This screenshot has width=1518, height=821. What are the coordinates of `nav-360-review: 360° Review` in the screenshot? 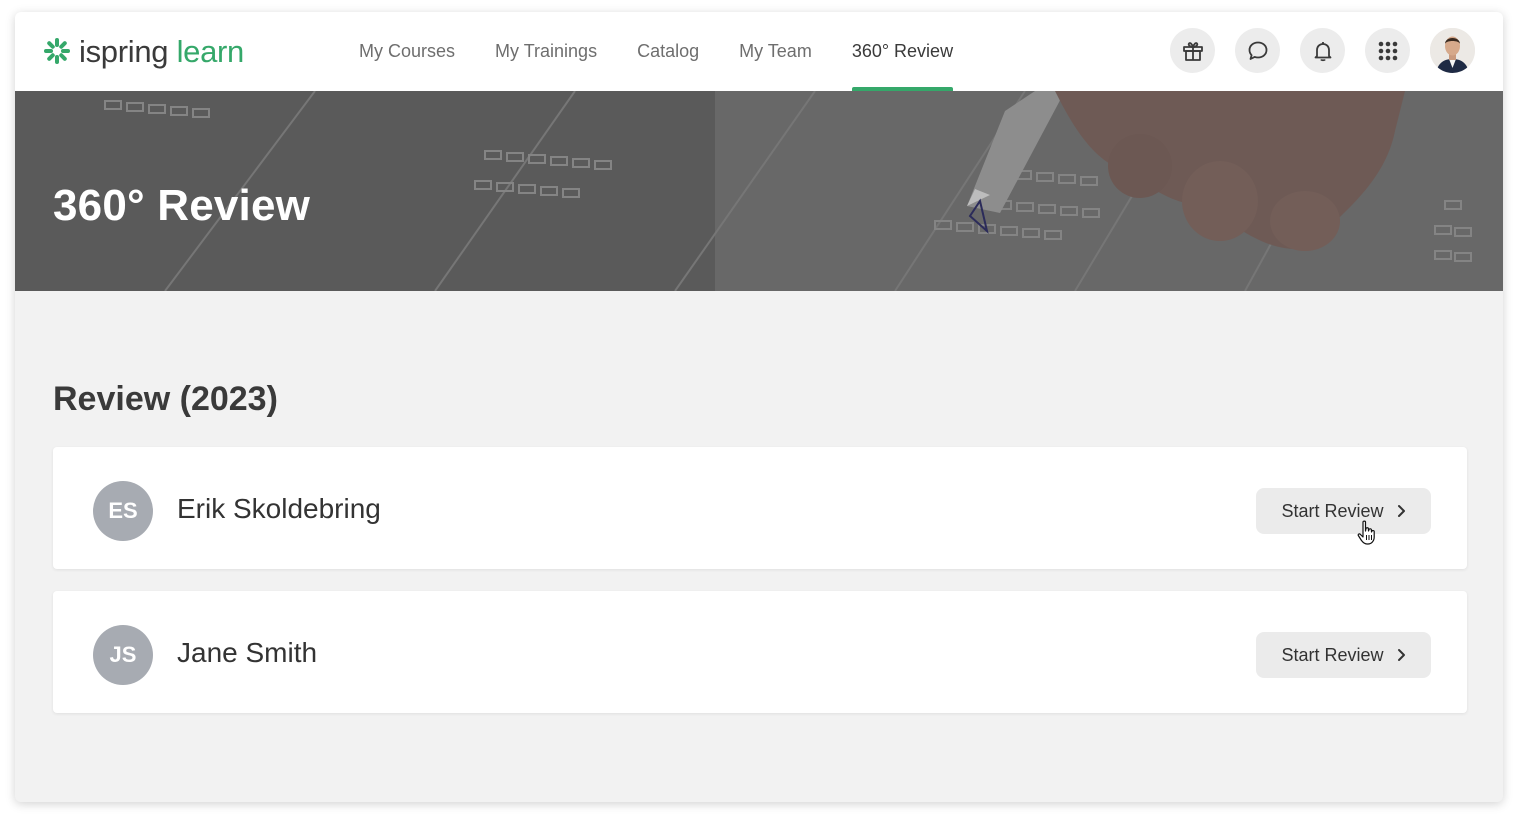 It's located at (902, 51).